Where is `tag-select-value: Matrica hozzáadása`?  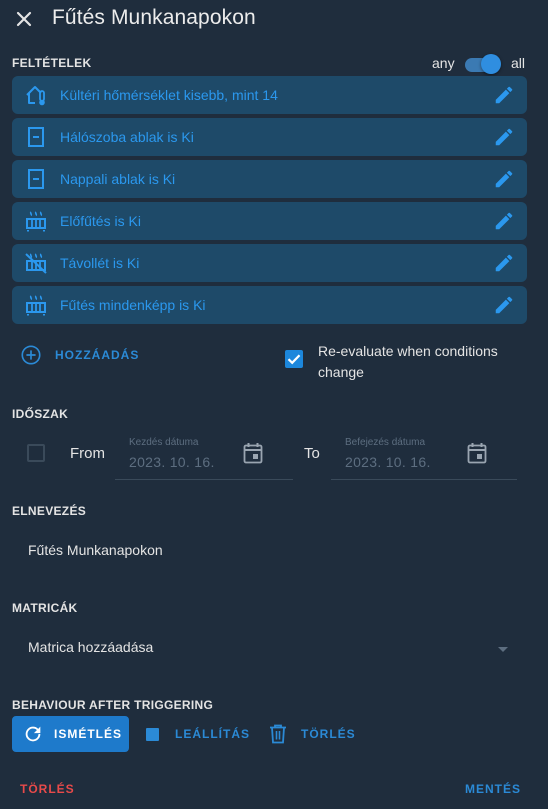
tag-select-value: Matrica hozzáadása is located at coordinates (91, 647).